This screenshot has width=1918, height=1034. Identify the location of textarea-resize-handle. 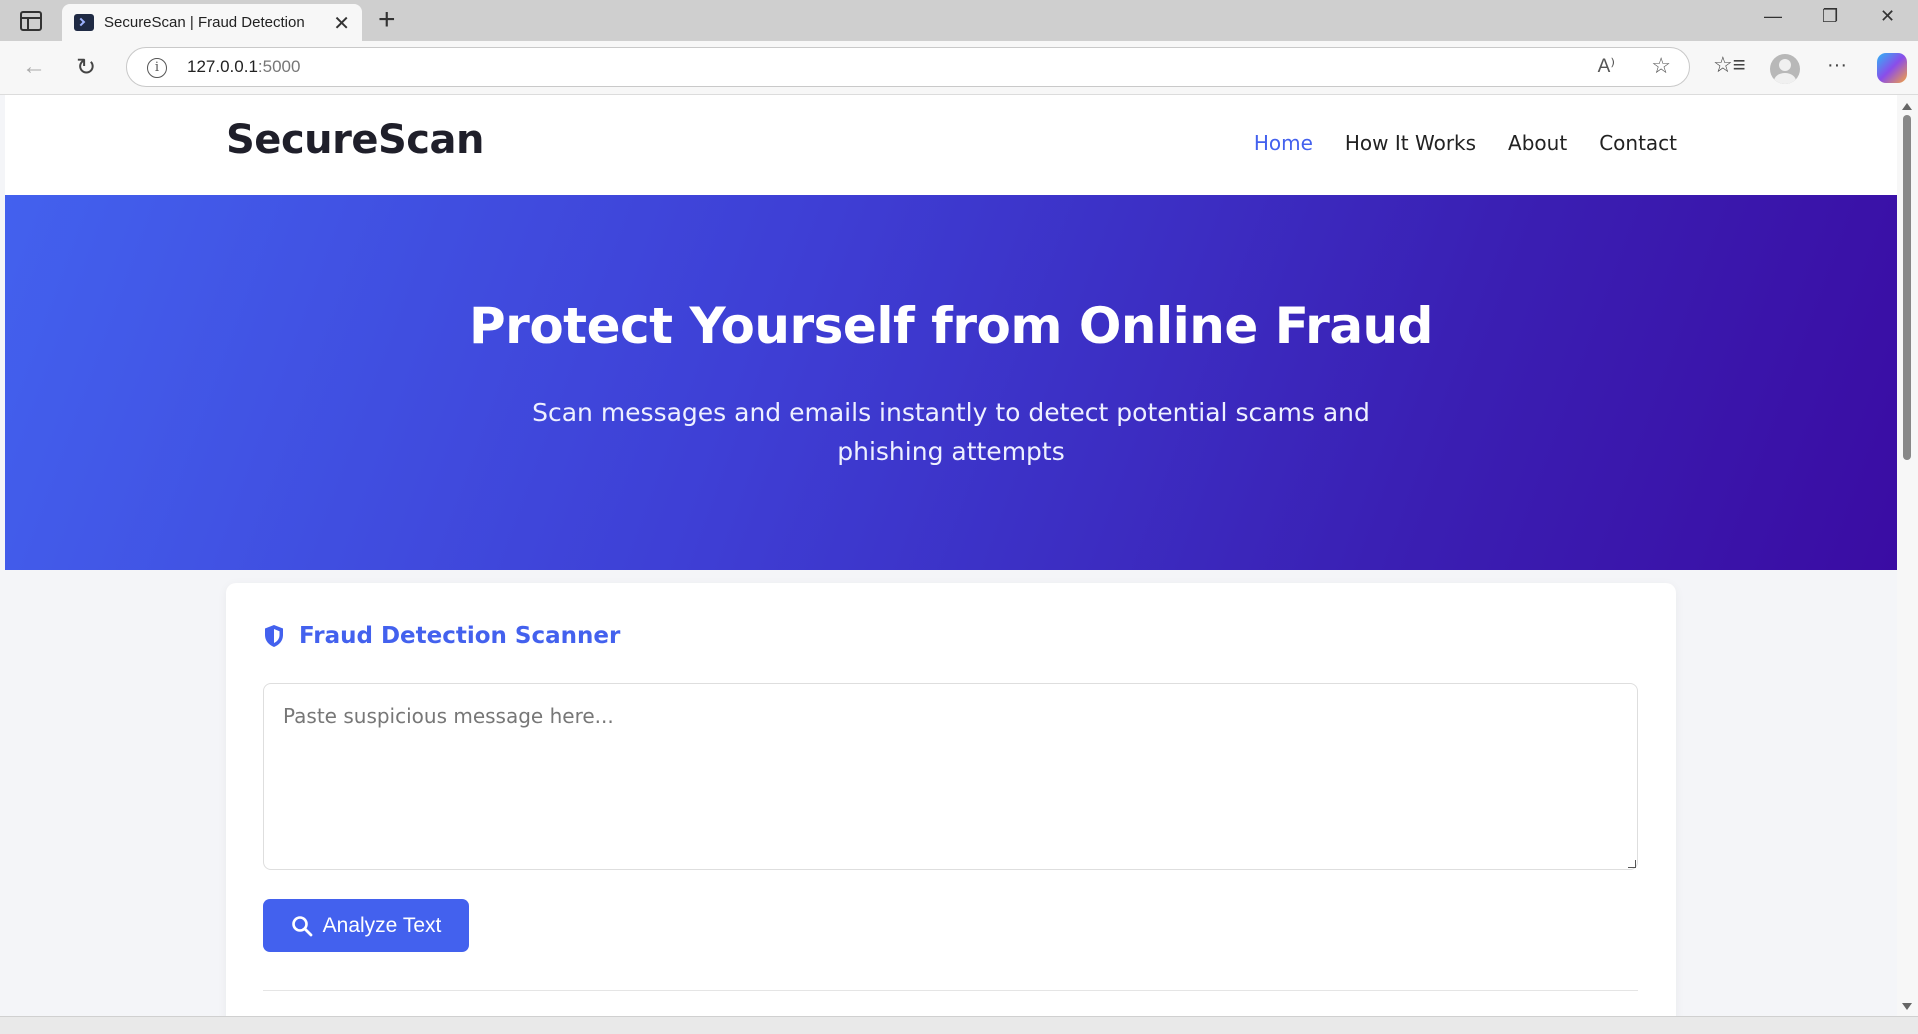
(1632, 864).